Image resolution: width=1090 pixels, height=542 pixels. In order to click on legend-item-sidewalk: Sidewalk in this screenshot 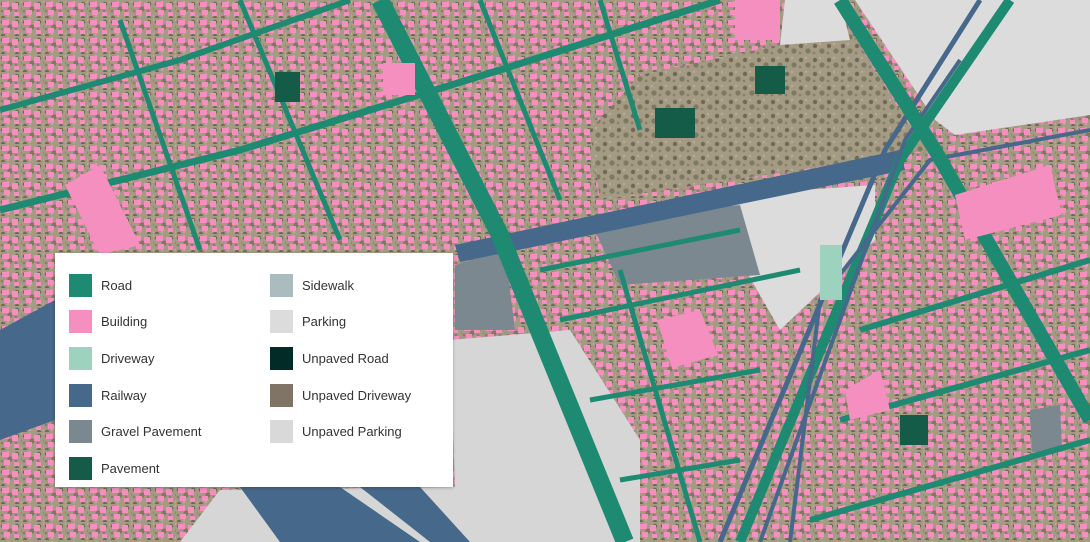, I will do `click(340, 285)`.